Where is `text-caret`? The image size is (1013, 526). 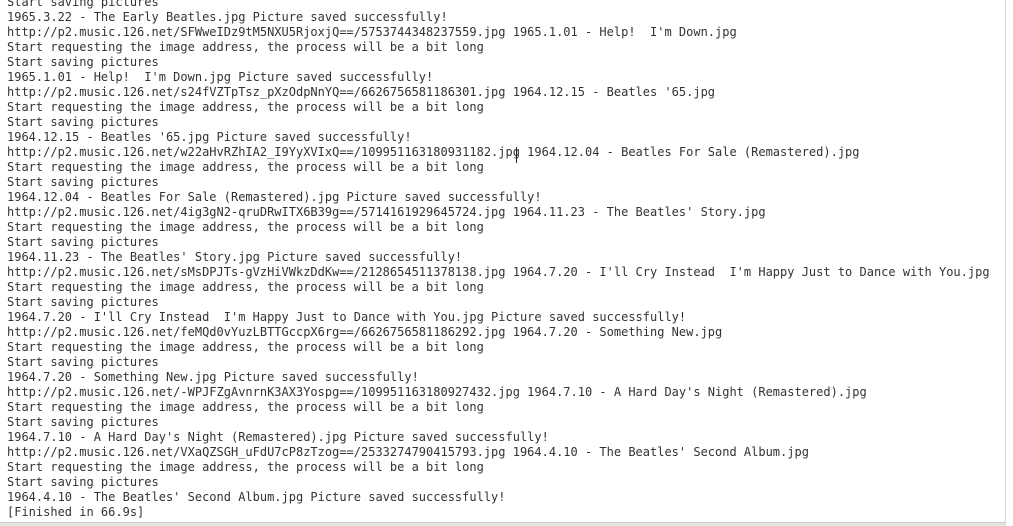 text-caret is located at coordinates (516, 155).